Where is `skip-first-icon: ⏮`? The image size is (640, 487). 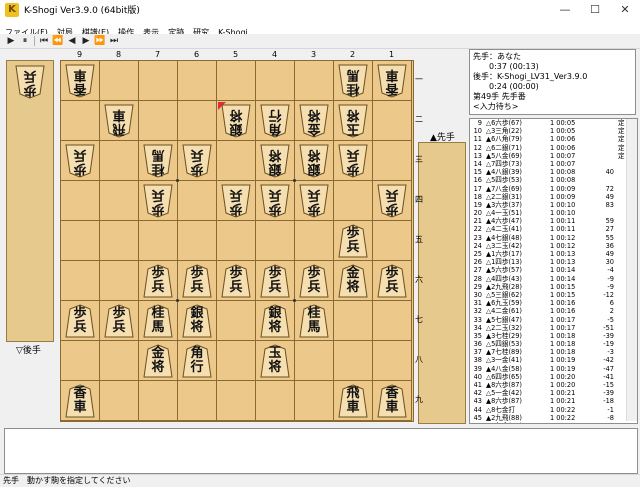 skip-first-icon: ⏮ is located at coordinates (44, 41).